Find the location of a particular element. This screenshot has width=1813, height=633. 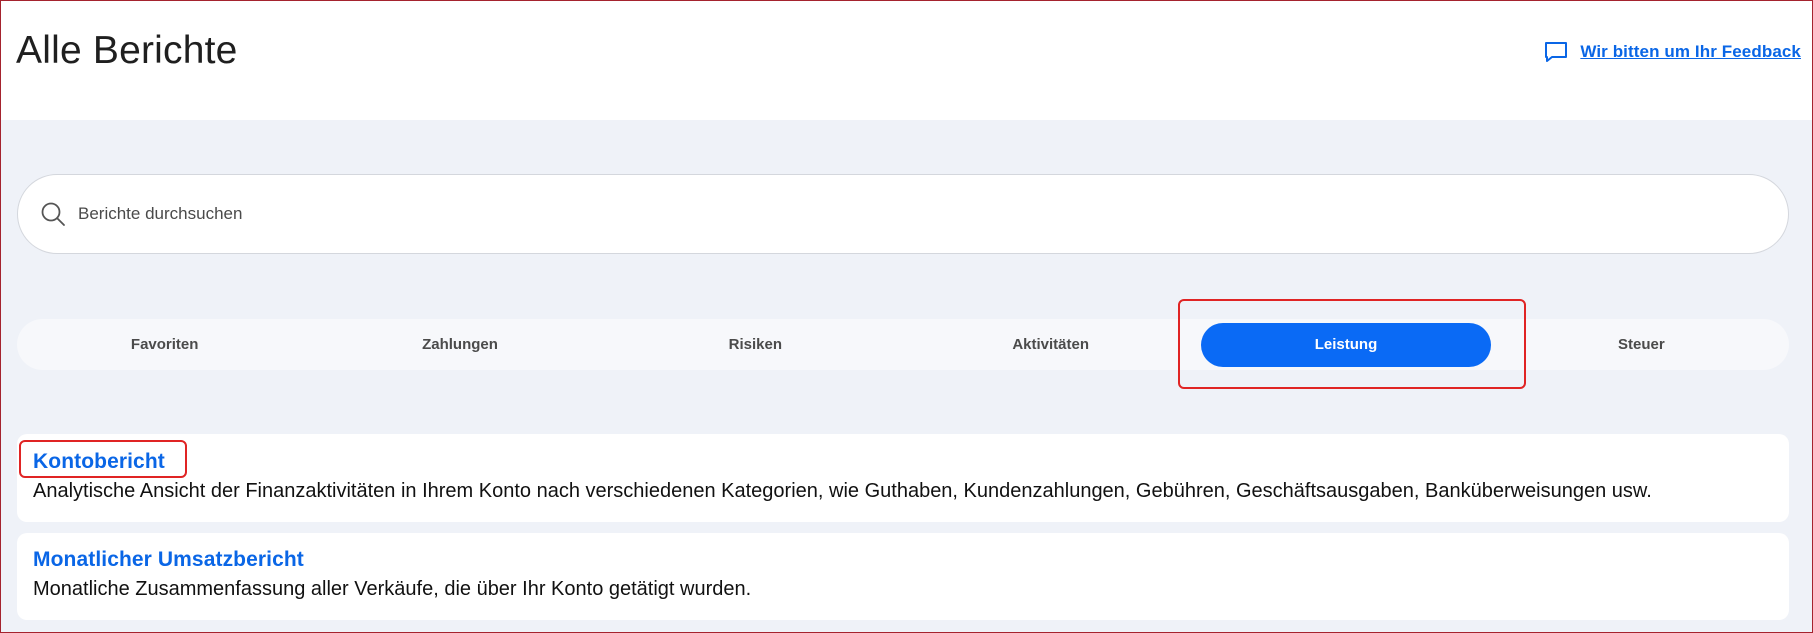

feedback-link-label: Wir bitten um Ihr Feedback is located at coordinates (1690, 51).